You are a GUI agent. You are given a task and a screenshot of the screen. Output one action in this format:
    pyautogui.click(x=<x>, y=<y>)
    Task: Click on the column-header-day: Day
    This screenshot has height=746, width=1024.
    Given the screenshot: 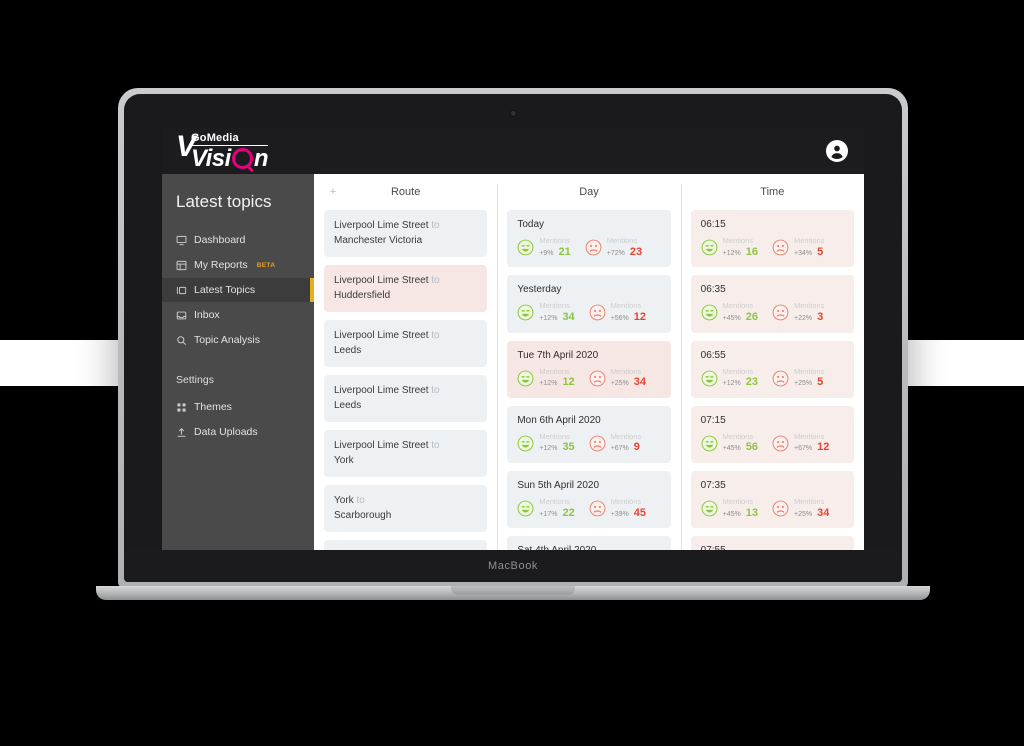 What is the action you would take?
    pyautogui.click(x=588, y=192)
    